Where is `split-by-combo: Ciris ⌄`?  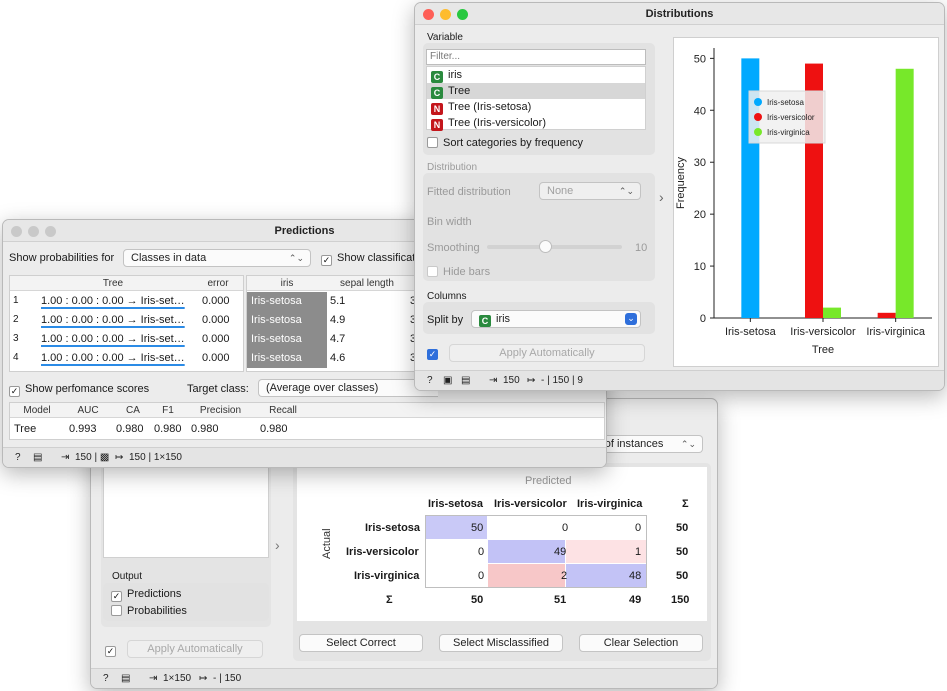 split-by-combo: Ciris ⌄ is located at coordinates (556, 319).